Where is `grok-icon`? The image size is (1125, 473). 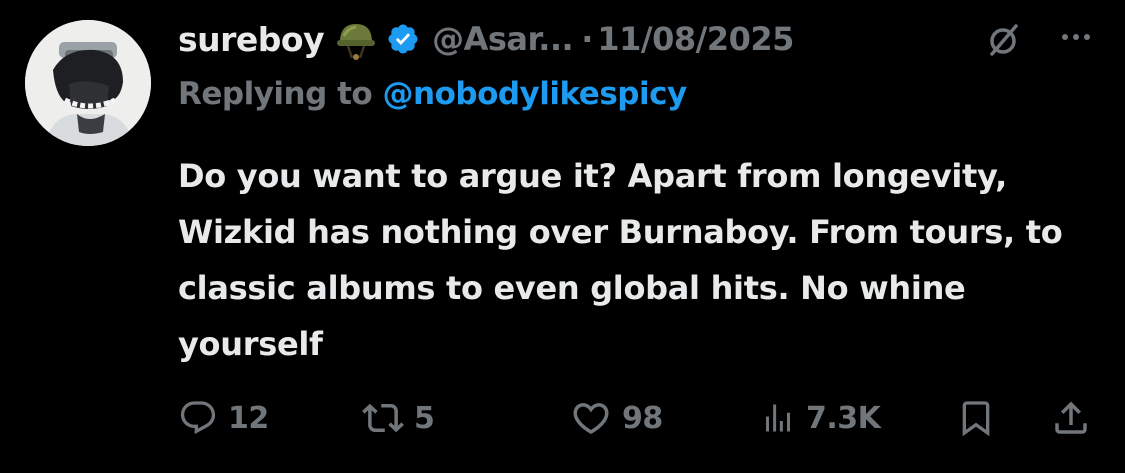 grok-icon is located at coordinates (1004, 40).